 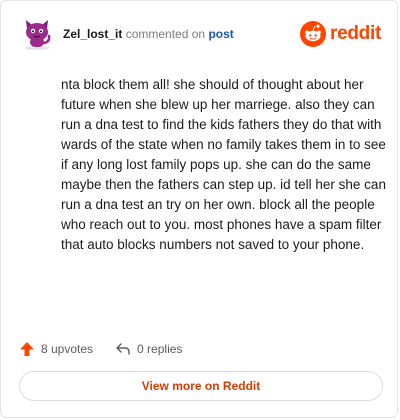 I want to click on username: Zel_lost_it, so click(x=92, y=34).